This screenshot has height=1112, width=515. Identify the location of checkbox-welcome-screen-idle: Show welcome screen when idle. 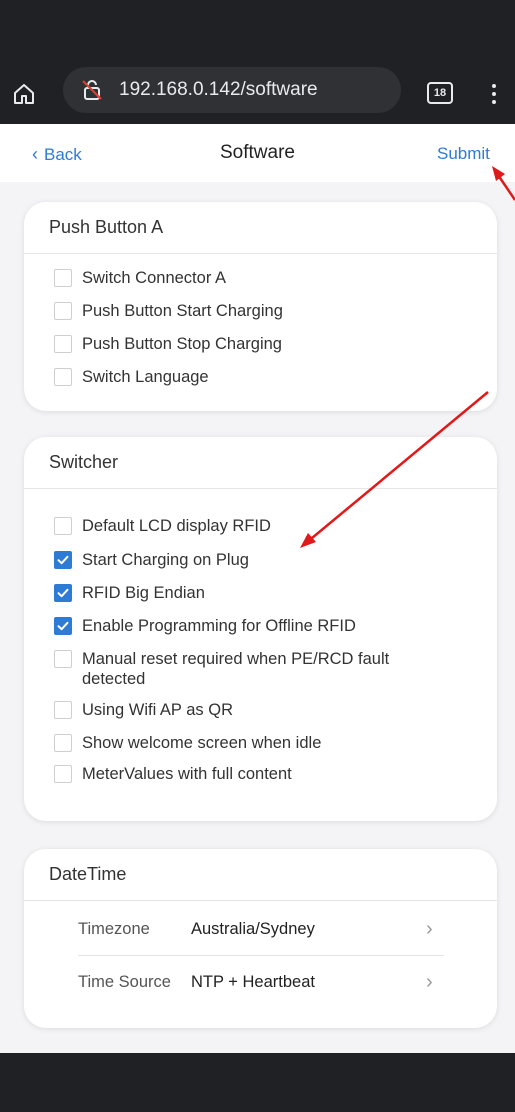
(187, 743).